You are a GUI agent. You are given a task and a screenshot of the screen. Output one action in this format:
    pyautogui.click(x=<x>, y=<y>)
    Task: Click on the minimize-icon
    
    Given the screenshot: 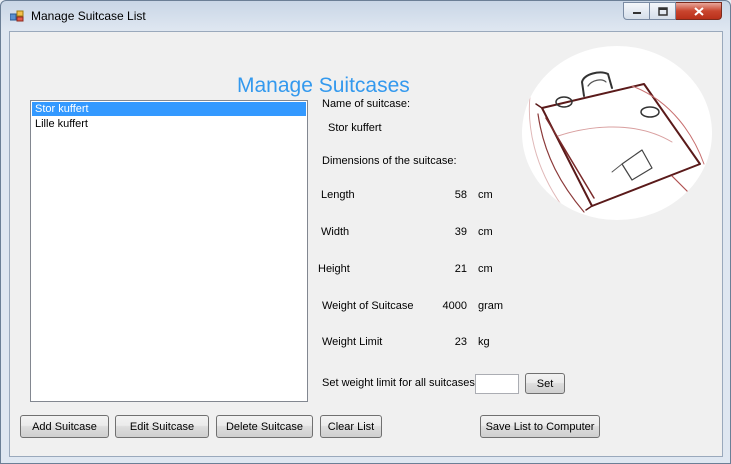 What is the action you would take?
    pyautogui.click(x=636, y=13)
    